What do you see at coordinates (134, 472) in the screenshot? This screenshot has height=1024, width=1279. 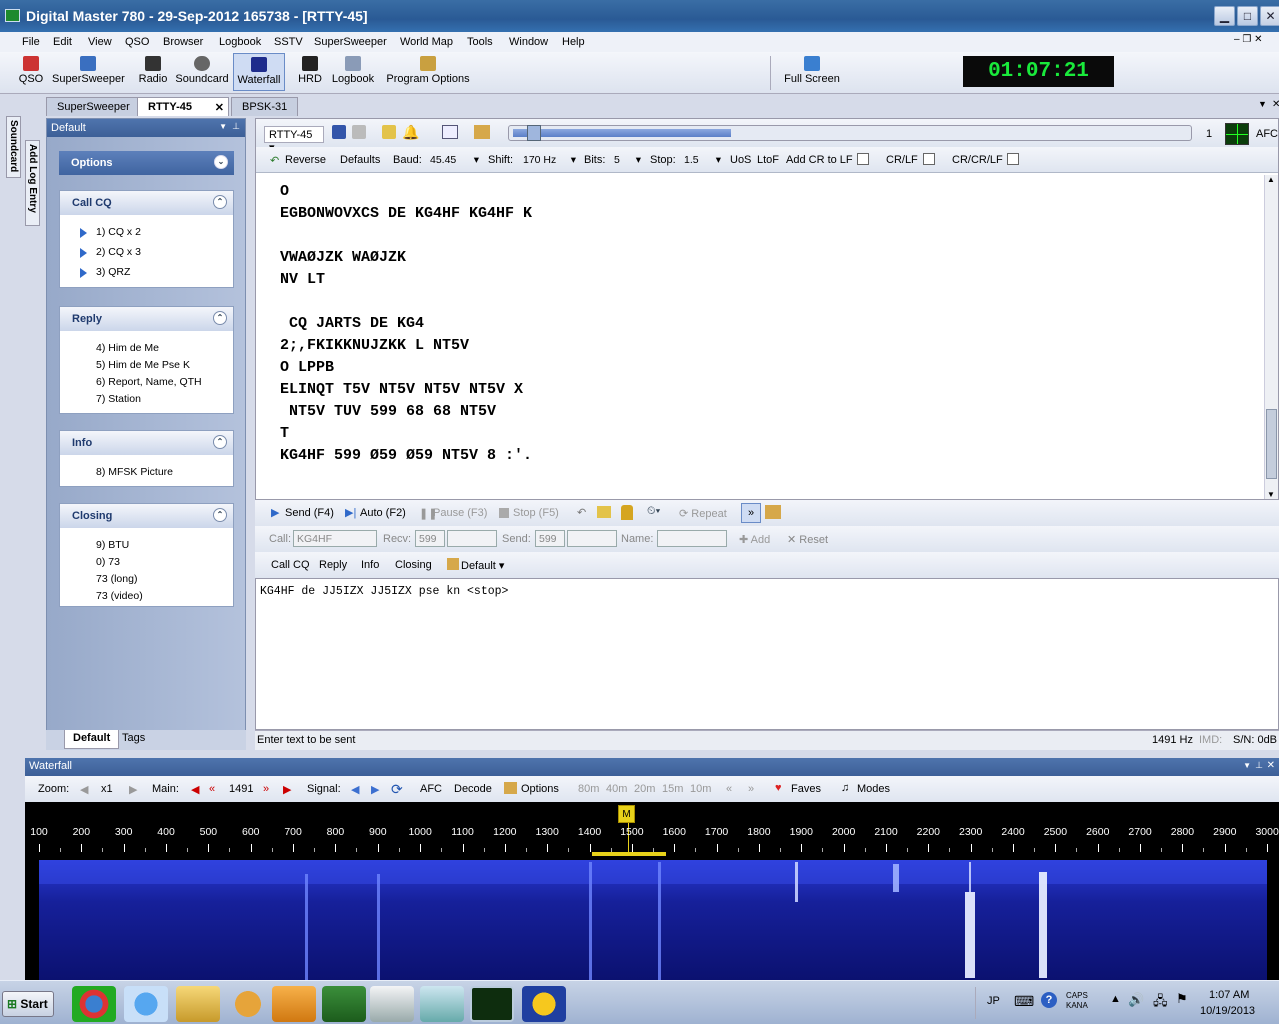 I see `macro-item: 8) MFSK Picture` at bounding box center [134, 472].